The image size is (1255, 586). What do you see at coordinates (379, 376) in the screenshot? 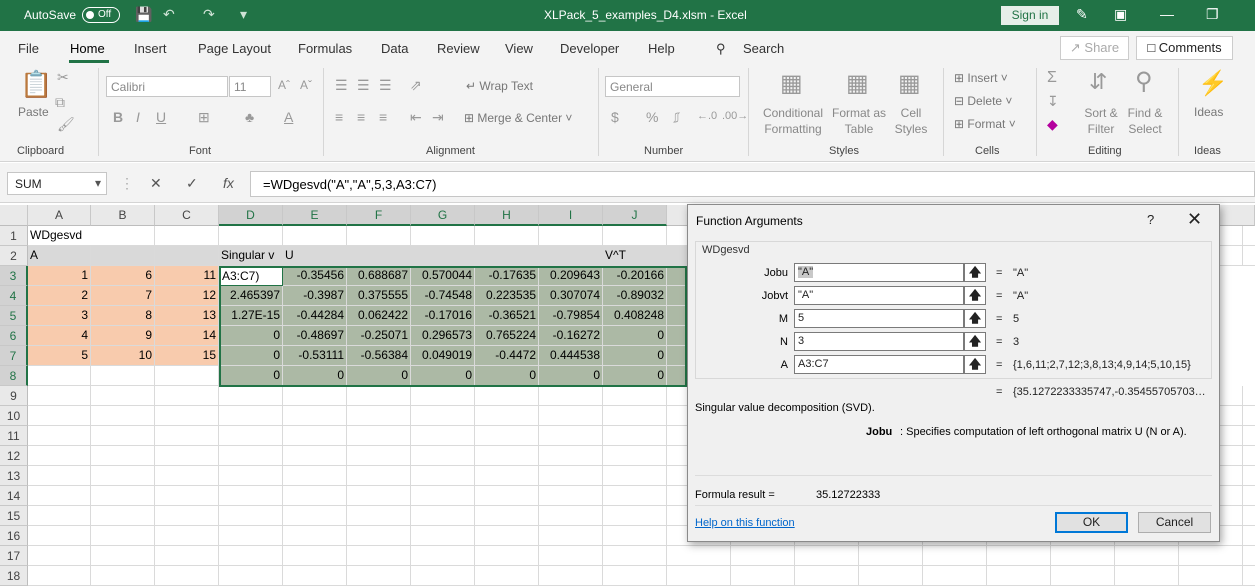
I see `cell-f8: 0` at bounding box center [379, 376].